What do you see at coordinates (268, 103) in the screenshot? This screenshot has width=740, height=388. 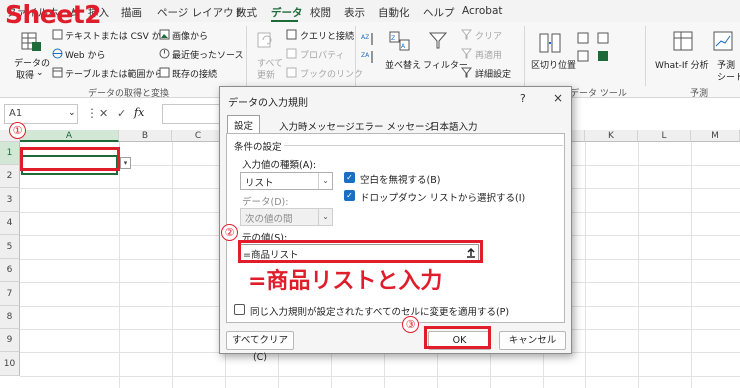 I see `dialog-title: データの入力規則` at bounding box center [268, 103].